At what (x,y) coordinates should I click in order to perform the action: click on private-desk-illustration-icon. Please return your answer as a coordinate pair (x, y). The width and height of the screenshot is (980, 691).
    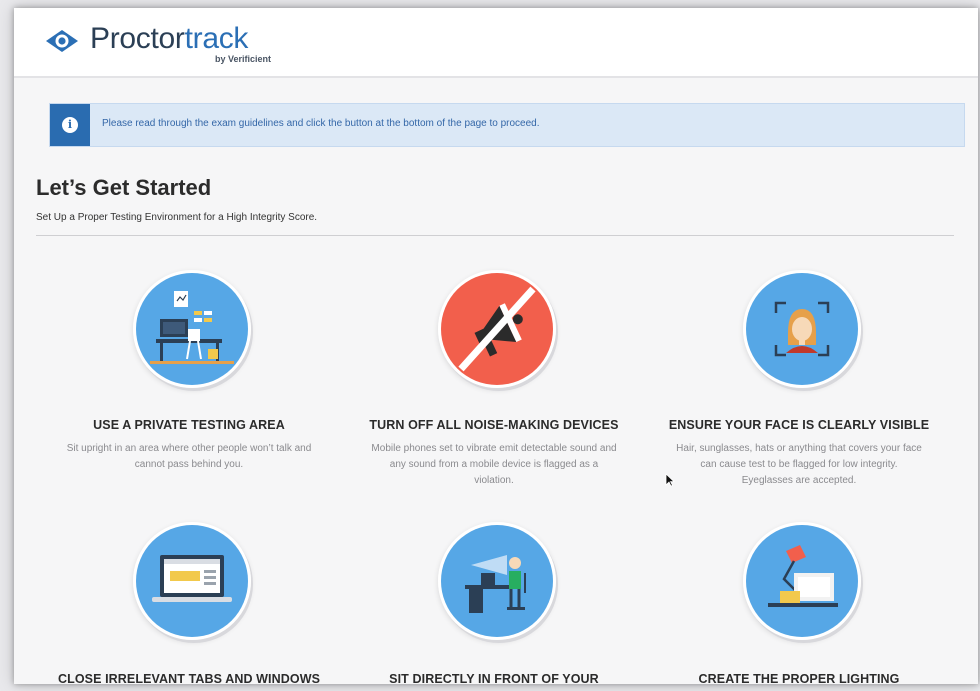
    Looking at the image, I should click on (192, 329).